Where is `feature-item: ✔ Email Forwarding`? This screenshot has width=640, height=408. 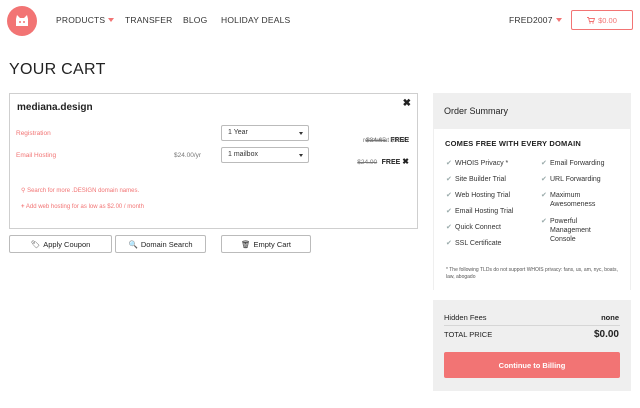 feature-item: ✔ Email Forwarding is located at coordinates (584, 163).